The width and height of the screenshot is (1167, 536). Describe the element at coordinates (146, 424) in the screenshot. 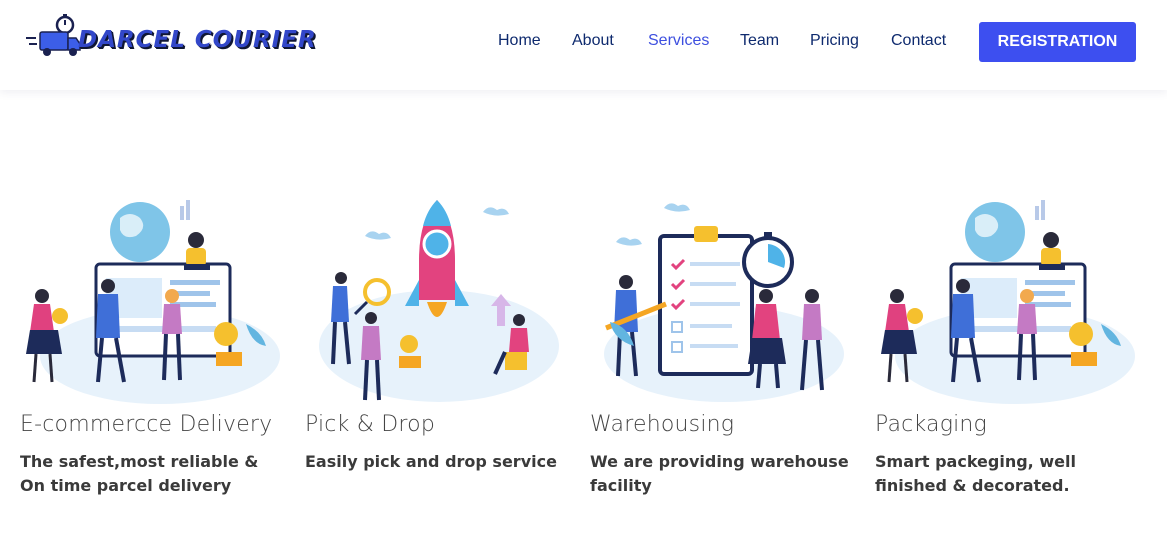

I see `service-title: E-commercce Delivery` at that location.